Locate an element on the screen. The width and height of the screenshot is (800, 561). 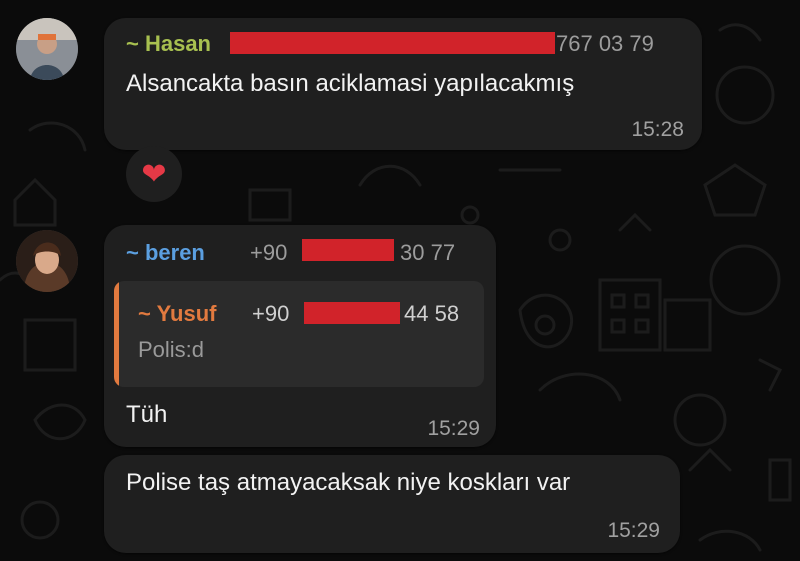
quoted-message: ~ Yusuf +90 44 58 Polis:d is located at coordinates (299, 334).